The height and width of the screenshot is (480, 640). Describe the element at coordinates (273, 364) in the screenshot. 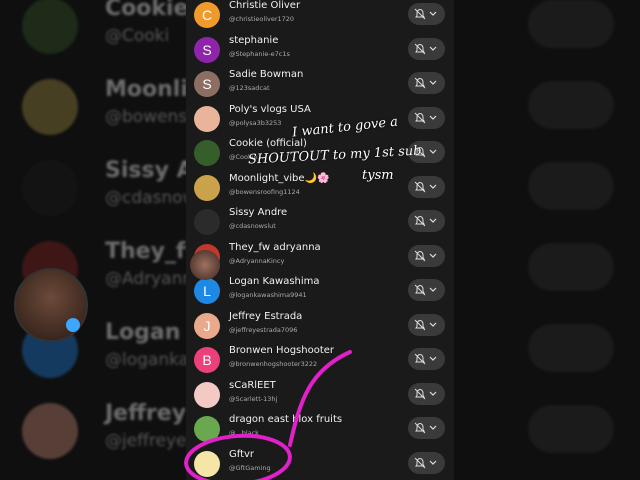

I see `subscriber-handle: @bronwenhogshooter3222` at that location.